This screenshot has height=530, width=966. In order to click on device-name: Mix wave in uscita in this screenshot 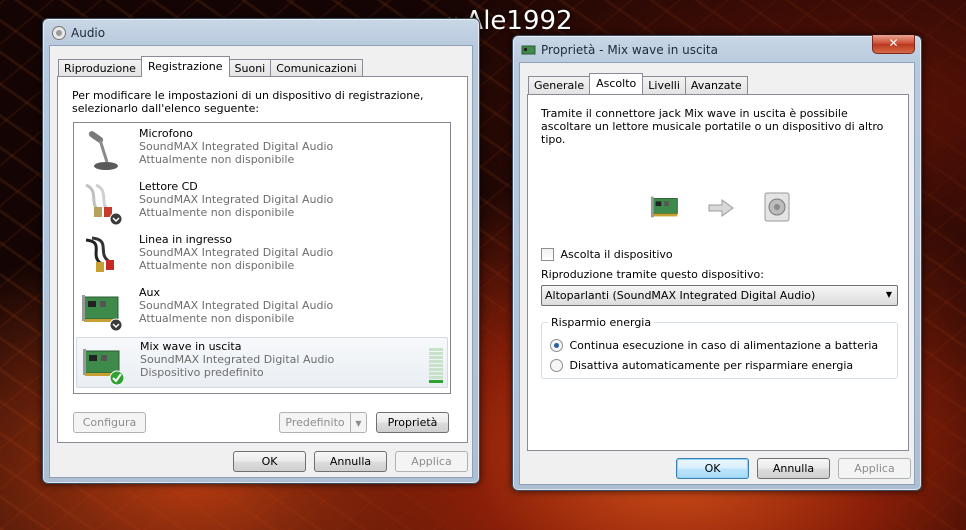, I will do `click(191, 346)`.